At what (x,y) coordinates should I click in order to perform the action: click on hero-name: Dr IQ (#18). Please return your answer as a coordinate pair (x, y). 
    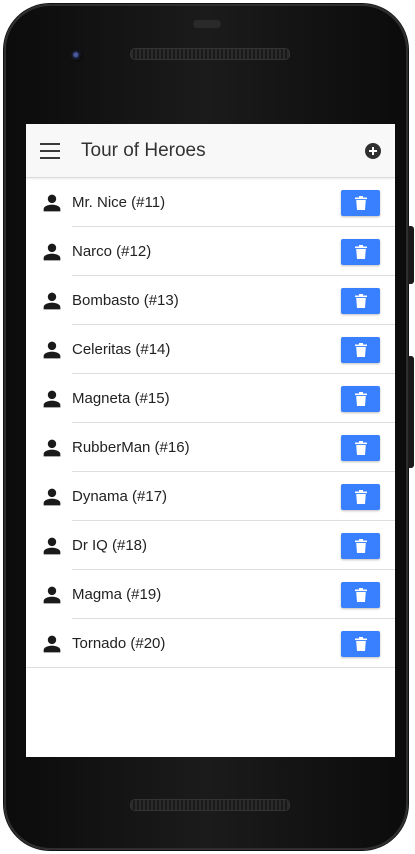
    Looking at the image, I should click on (110, 545).